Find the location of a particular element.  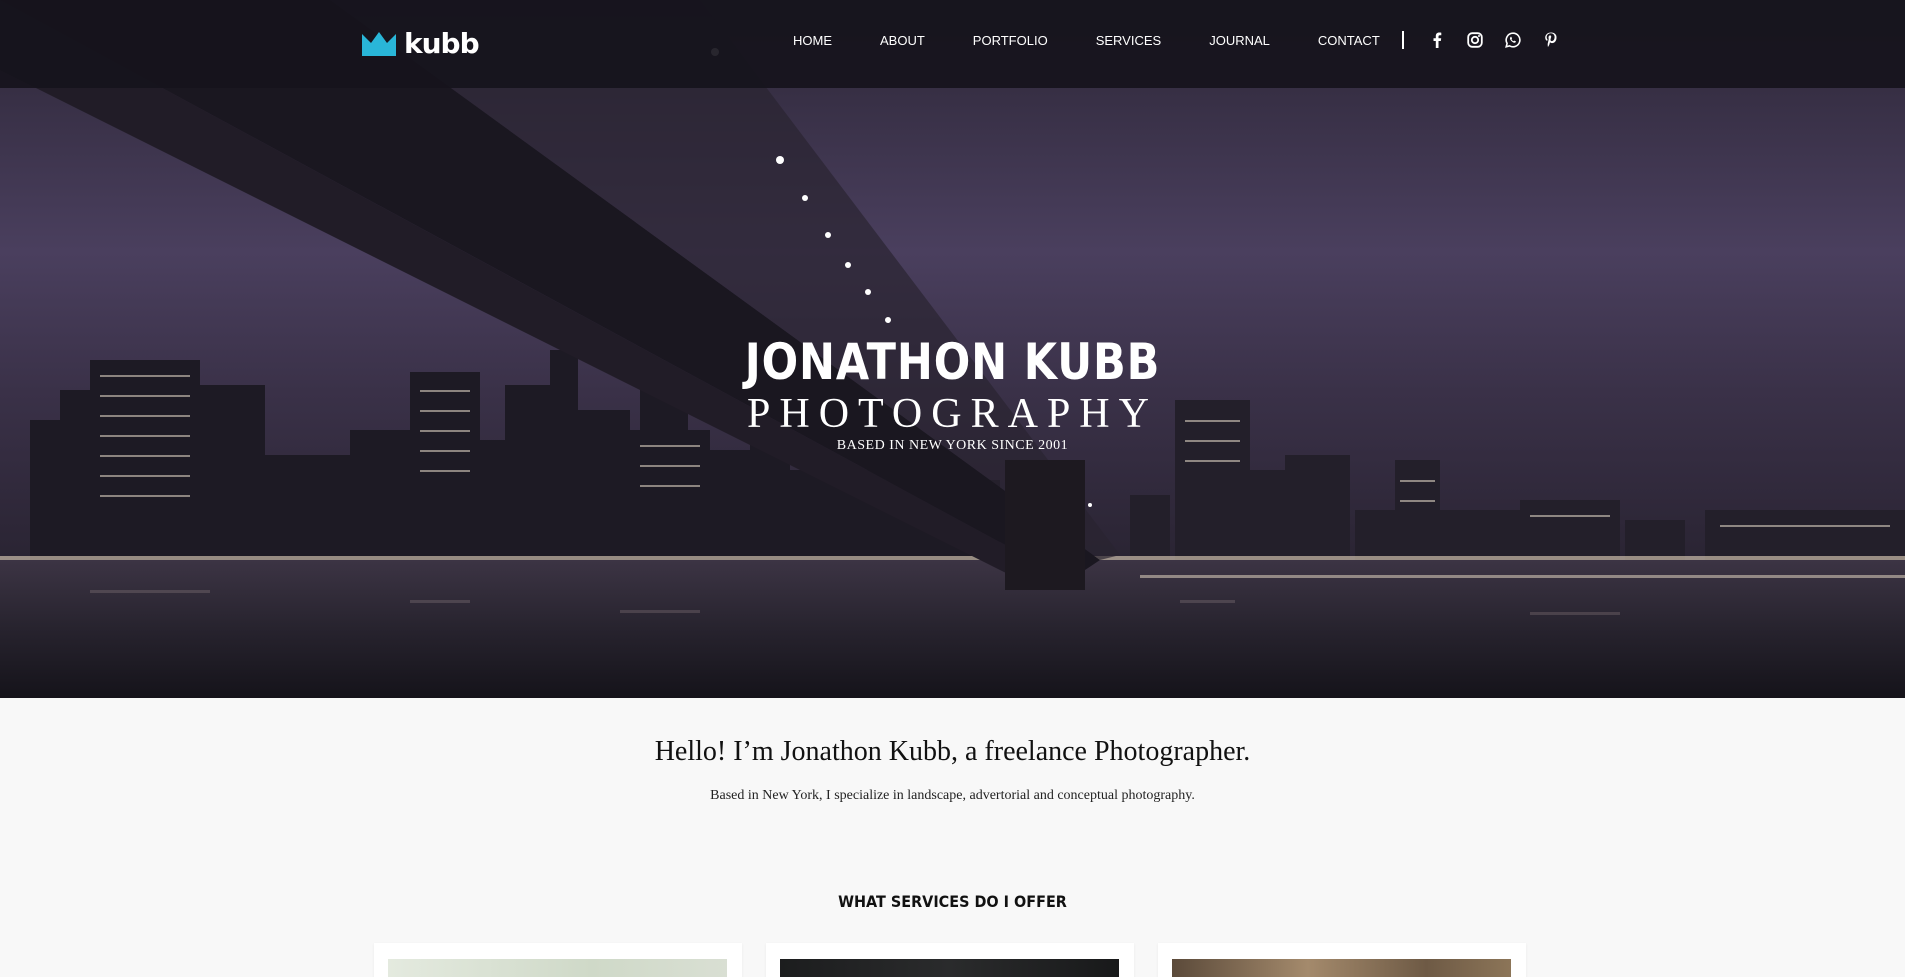

site-logo: kubb is located at coordinates (421, 43).